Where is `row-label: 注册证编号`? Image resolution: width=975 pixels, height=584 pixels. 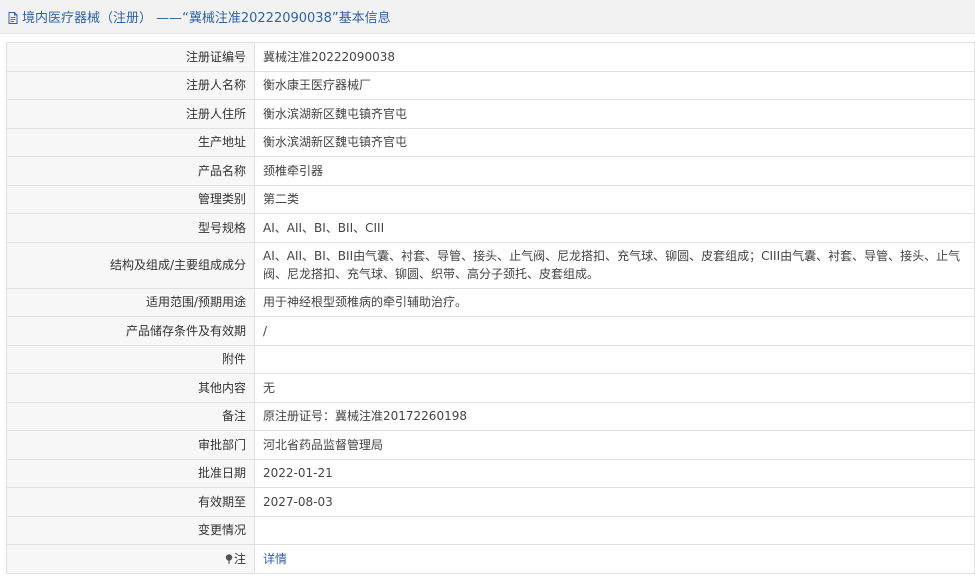
row-label: 注册证编号 is located at coordinates (130, 57).